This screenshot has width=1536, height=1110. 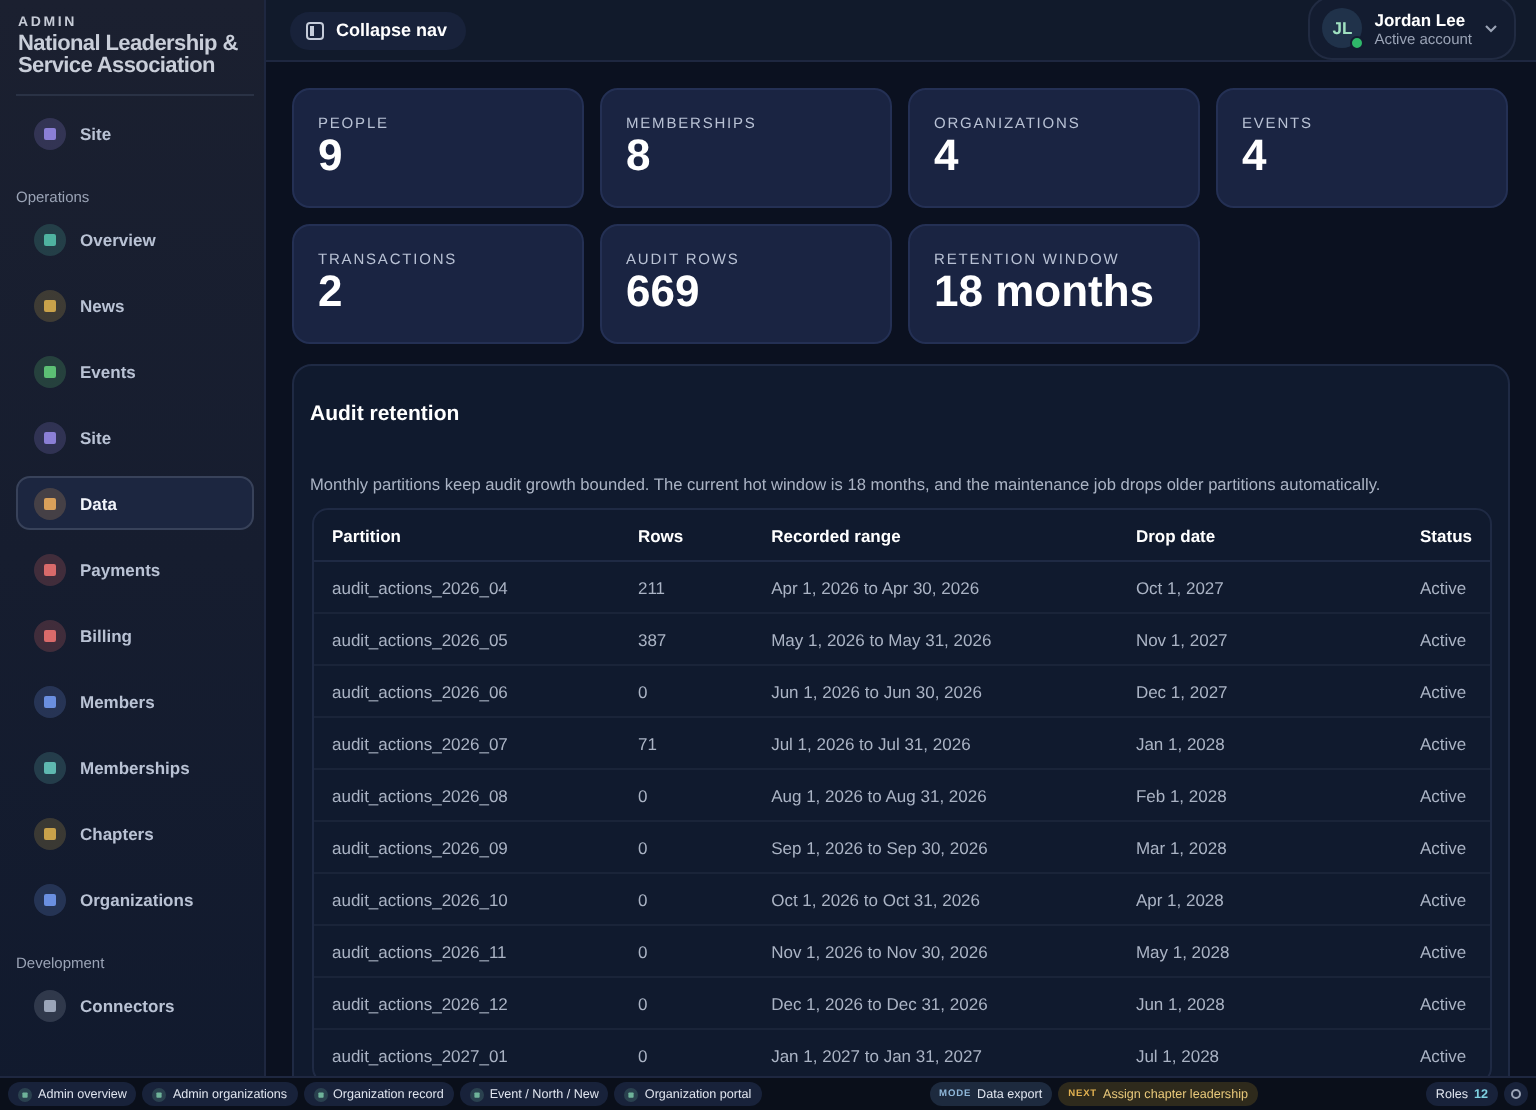 I want to click on table-cell: Jul 1, 2026 to Jul 31, 2026, so click(x=935, y=744).